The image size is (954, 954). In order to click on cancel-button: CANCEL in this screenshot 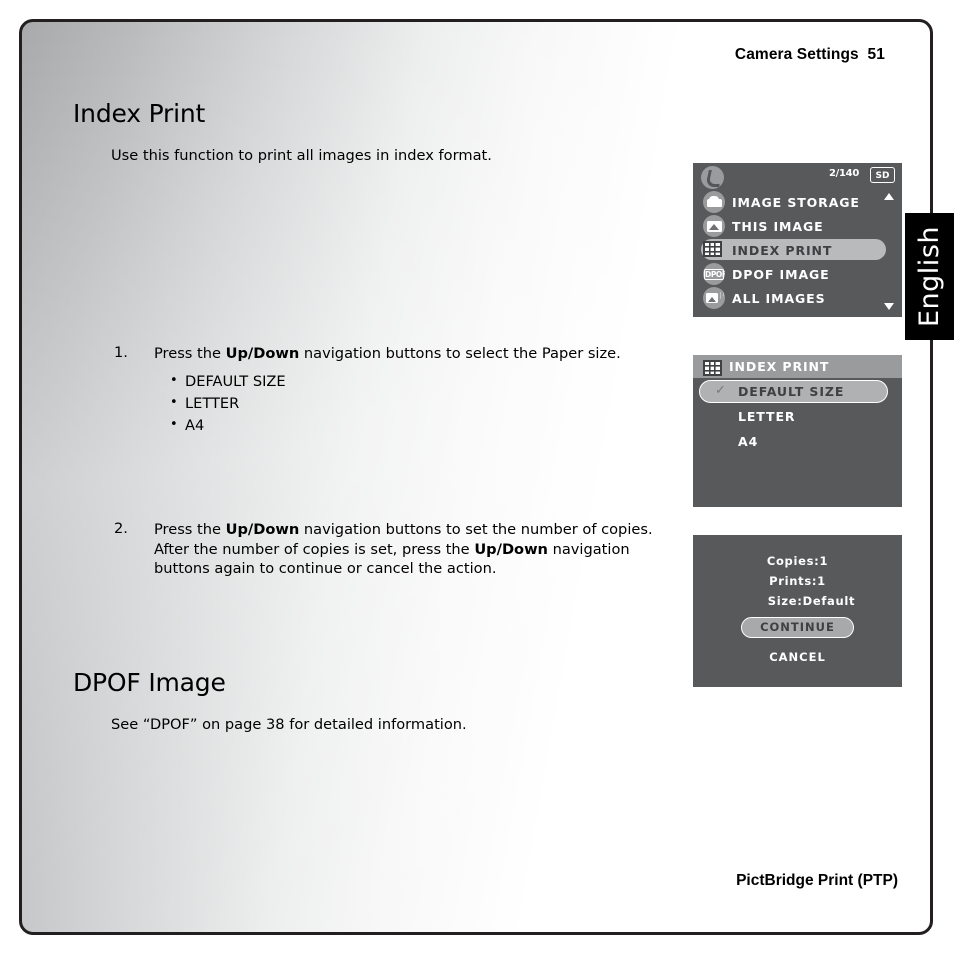, I will do `click(797, 657)`.